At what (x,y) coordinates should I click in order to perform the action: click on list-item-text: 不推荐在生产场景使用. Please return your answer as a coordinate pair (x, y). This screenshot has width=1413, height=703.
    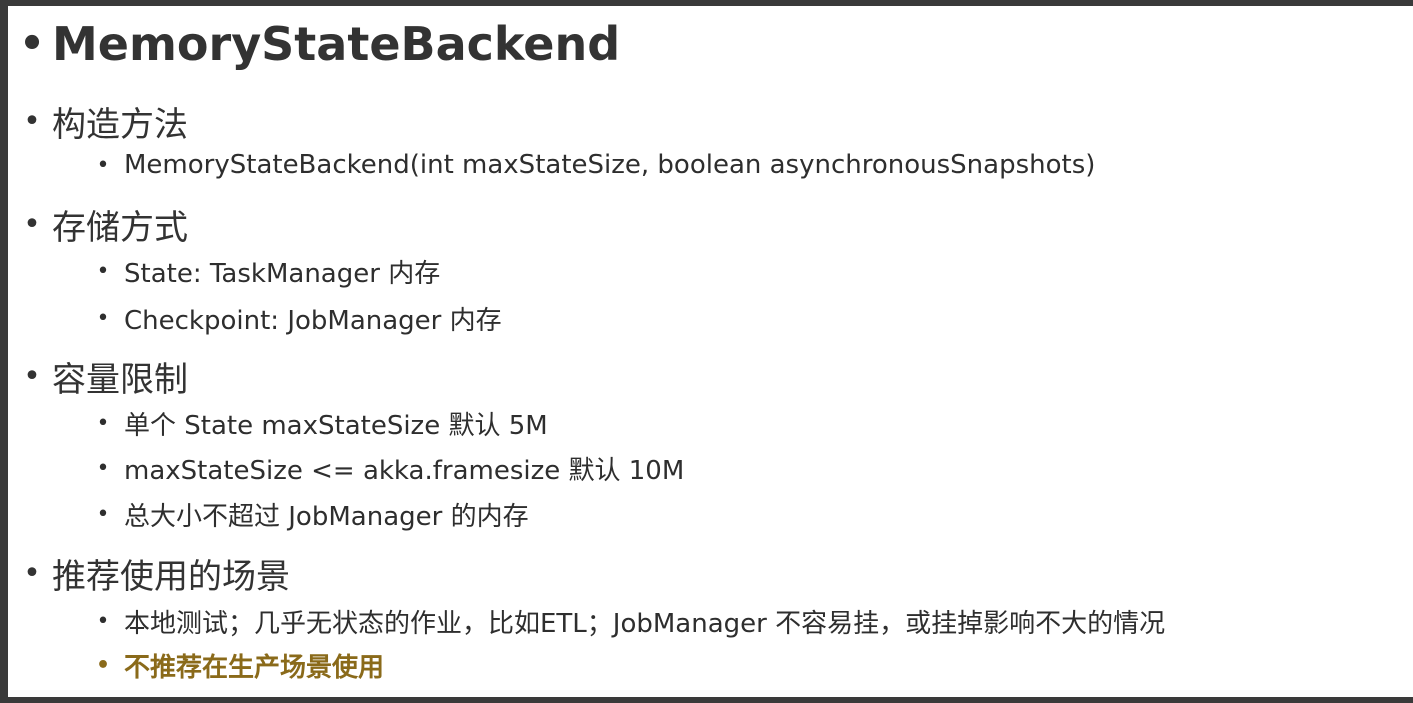
    Looking at the image, I should click on (254, 667).